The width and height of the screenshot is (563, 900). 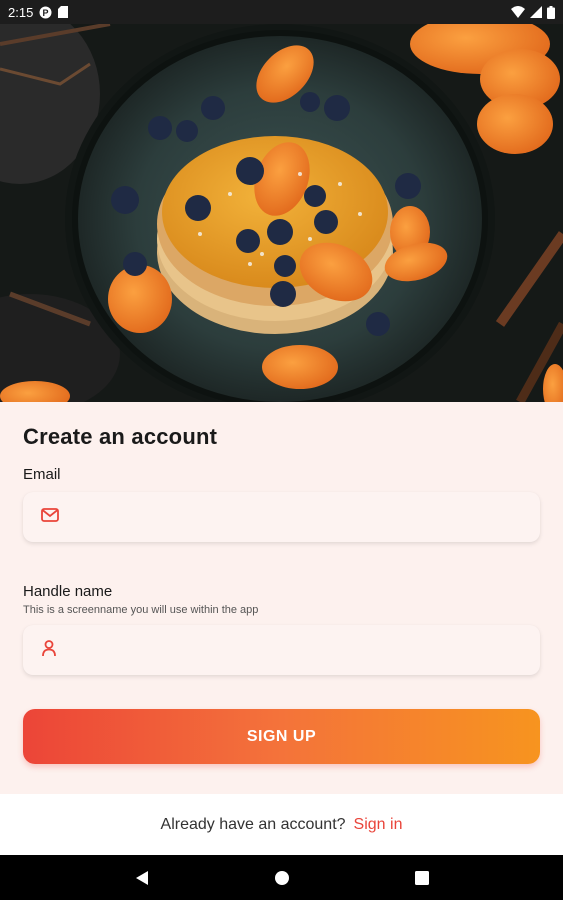 What do you see at coordinates (142, 878) in the screenshot?
I see `back-icon` at bounding box center [142, 878].